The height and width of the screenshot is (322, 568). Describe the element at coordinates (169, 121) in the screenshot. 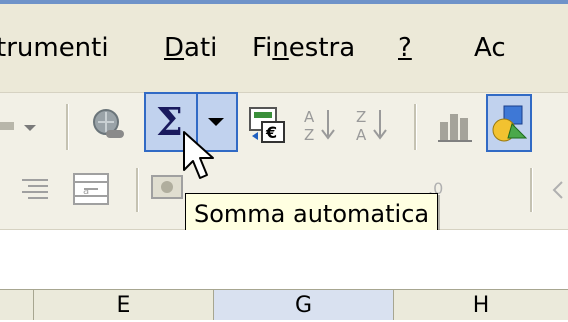

I see `sigma-icon: Σ` at that location.